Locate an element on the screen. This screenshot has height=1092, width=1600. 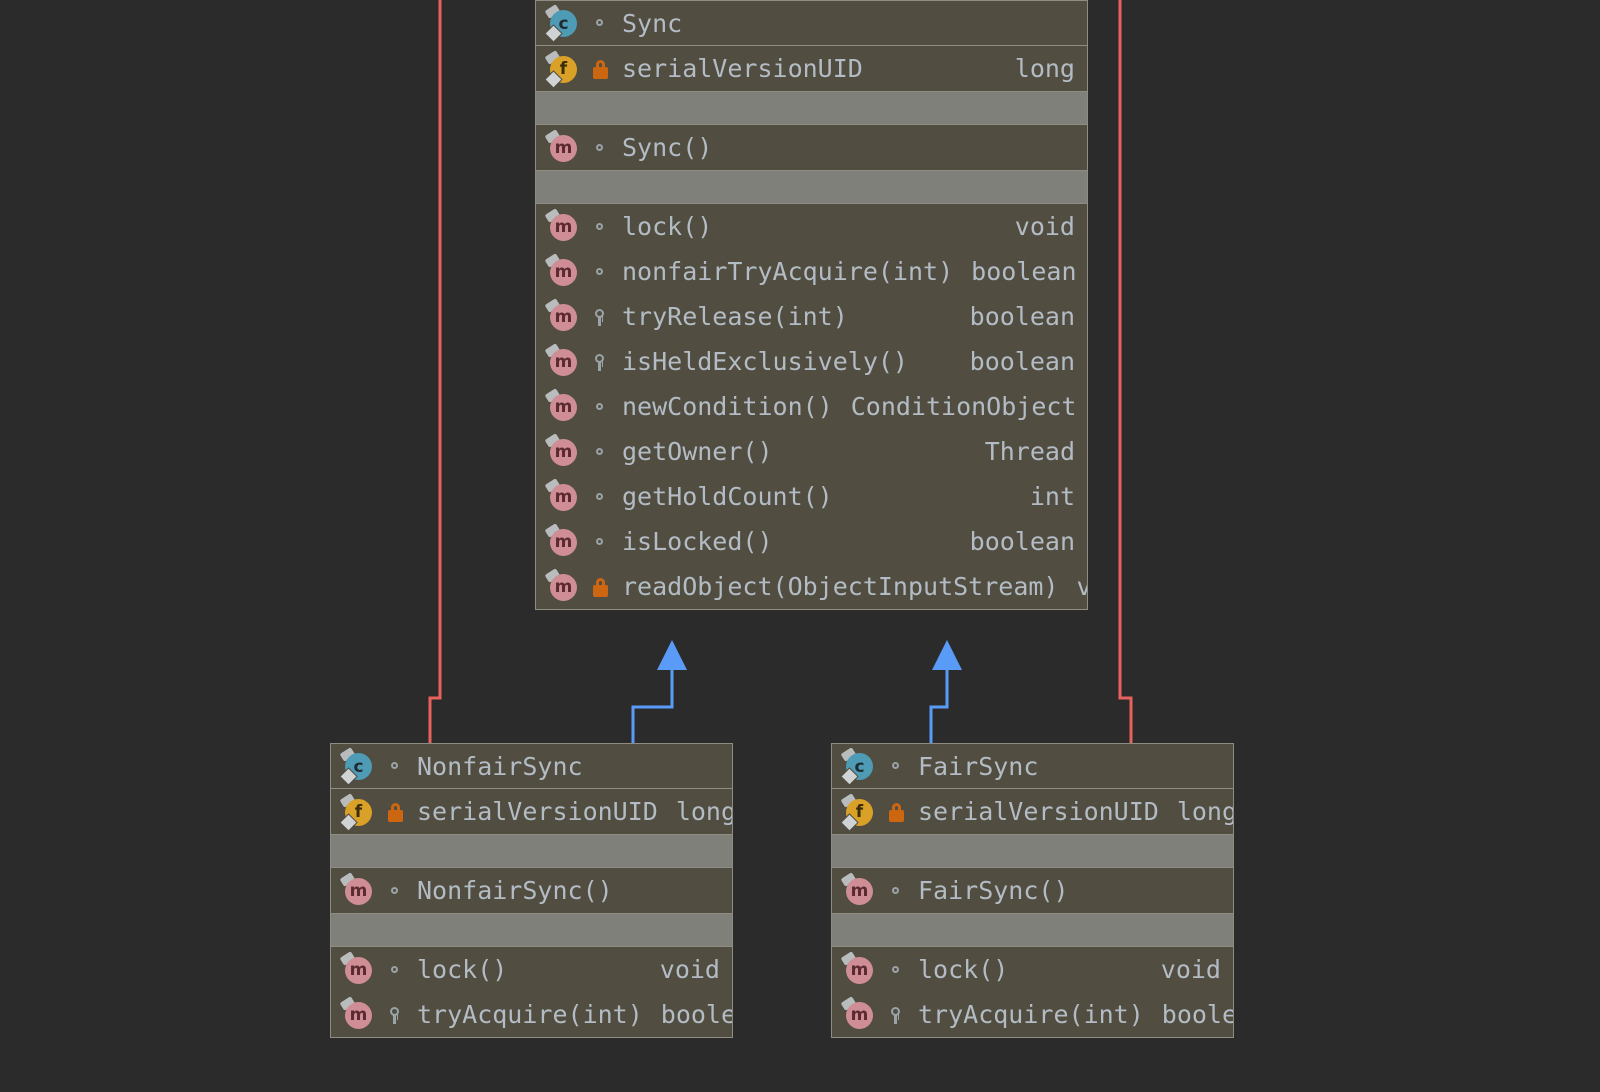
member-name-label: isLocked() is located at coordinates (697, 541).